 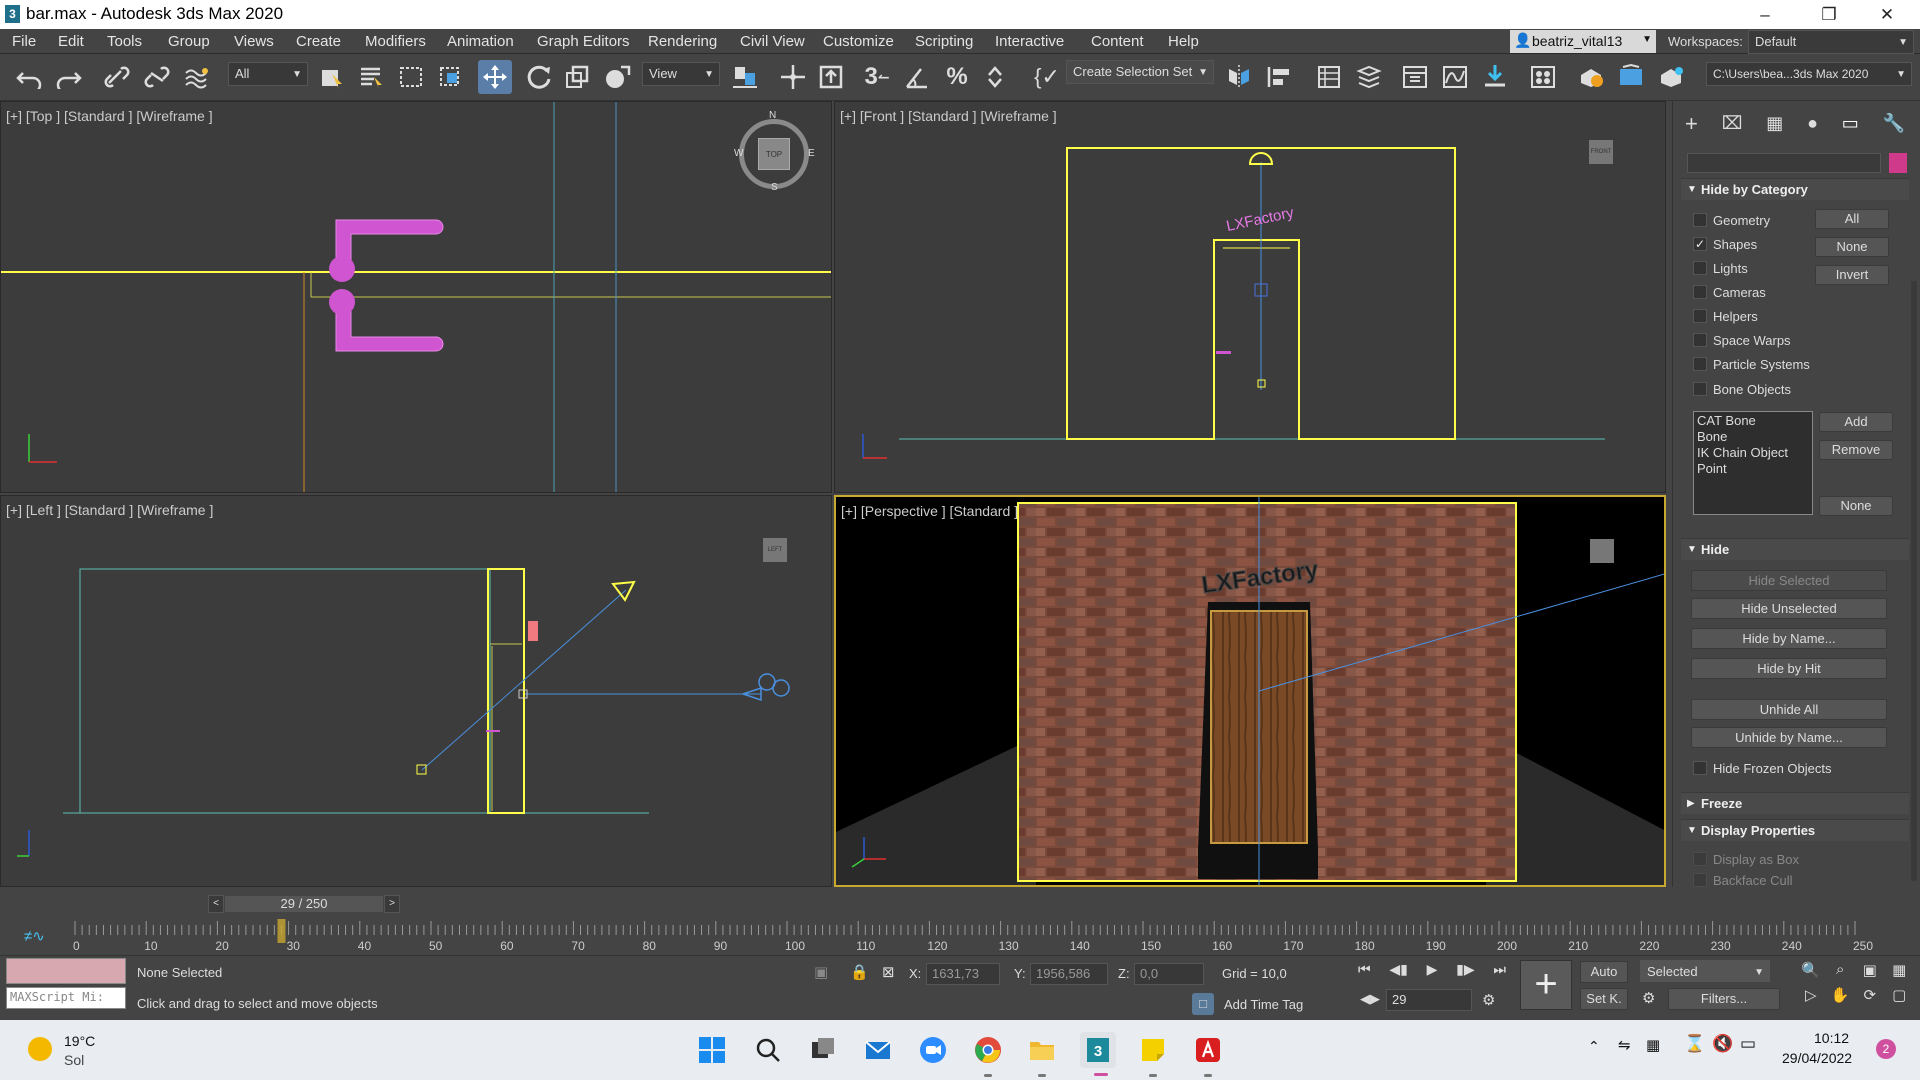 I want to click on menu-graph-editors: Graph Editors, so click(x=583, y=41).